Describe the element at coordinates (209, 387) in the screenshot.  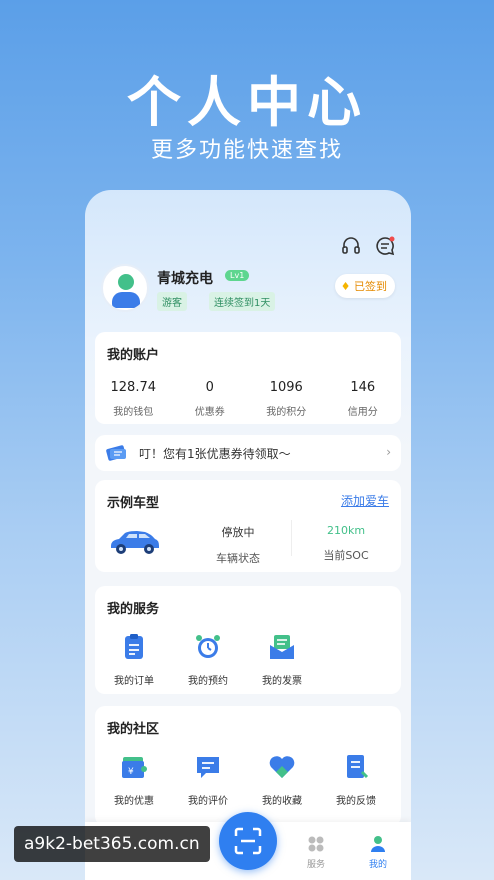
I see `coupon-value: 0` at that location.